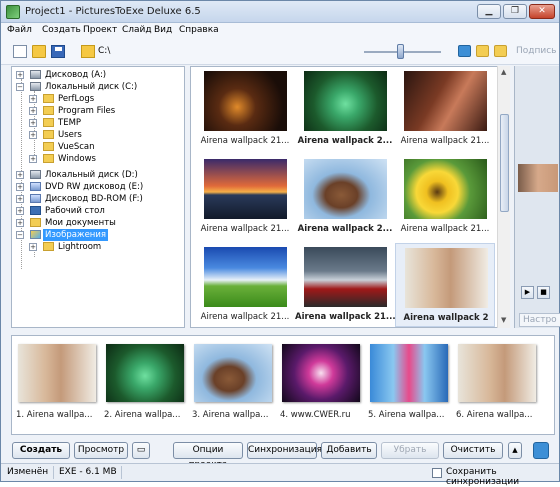  Describe the element at coordinates (445, 101) in the screenshot. I see `thumbnail-warriors` at that location.